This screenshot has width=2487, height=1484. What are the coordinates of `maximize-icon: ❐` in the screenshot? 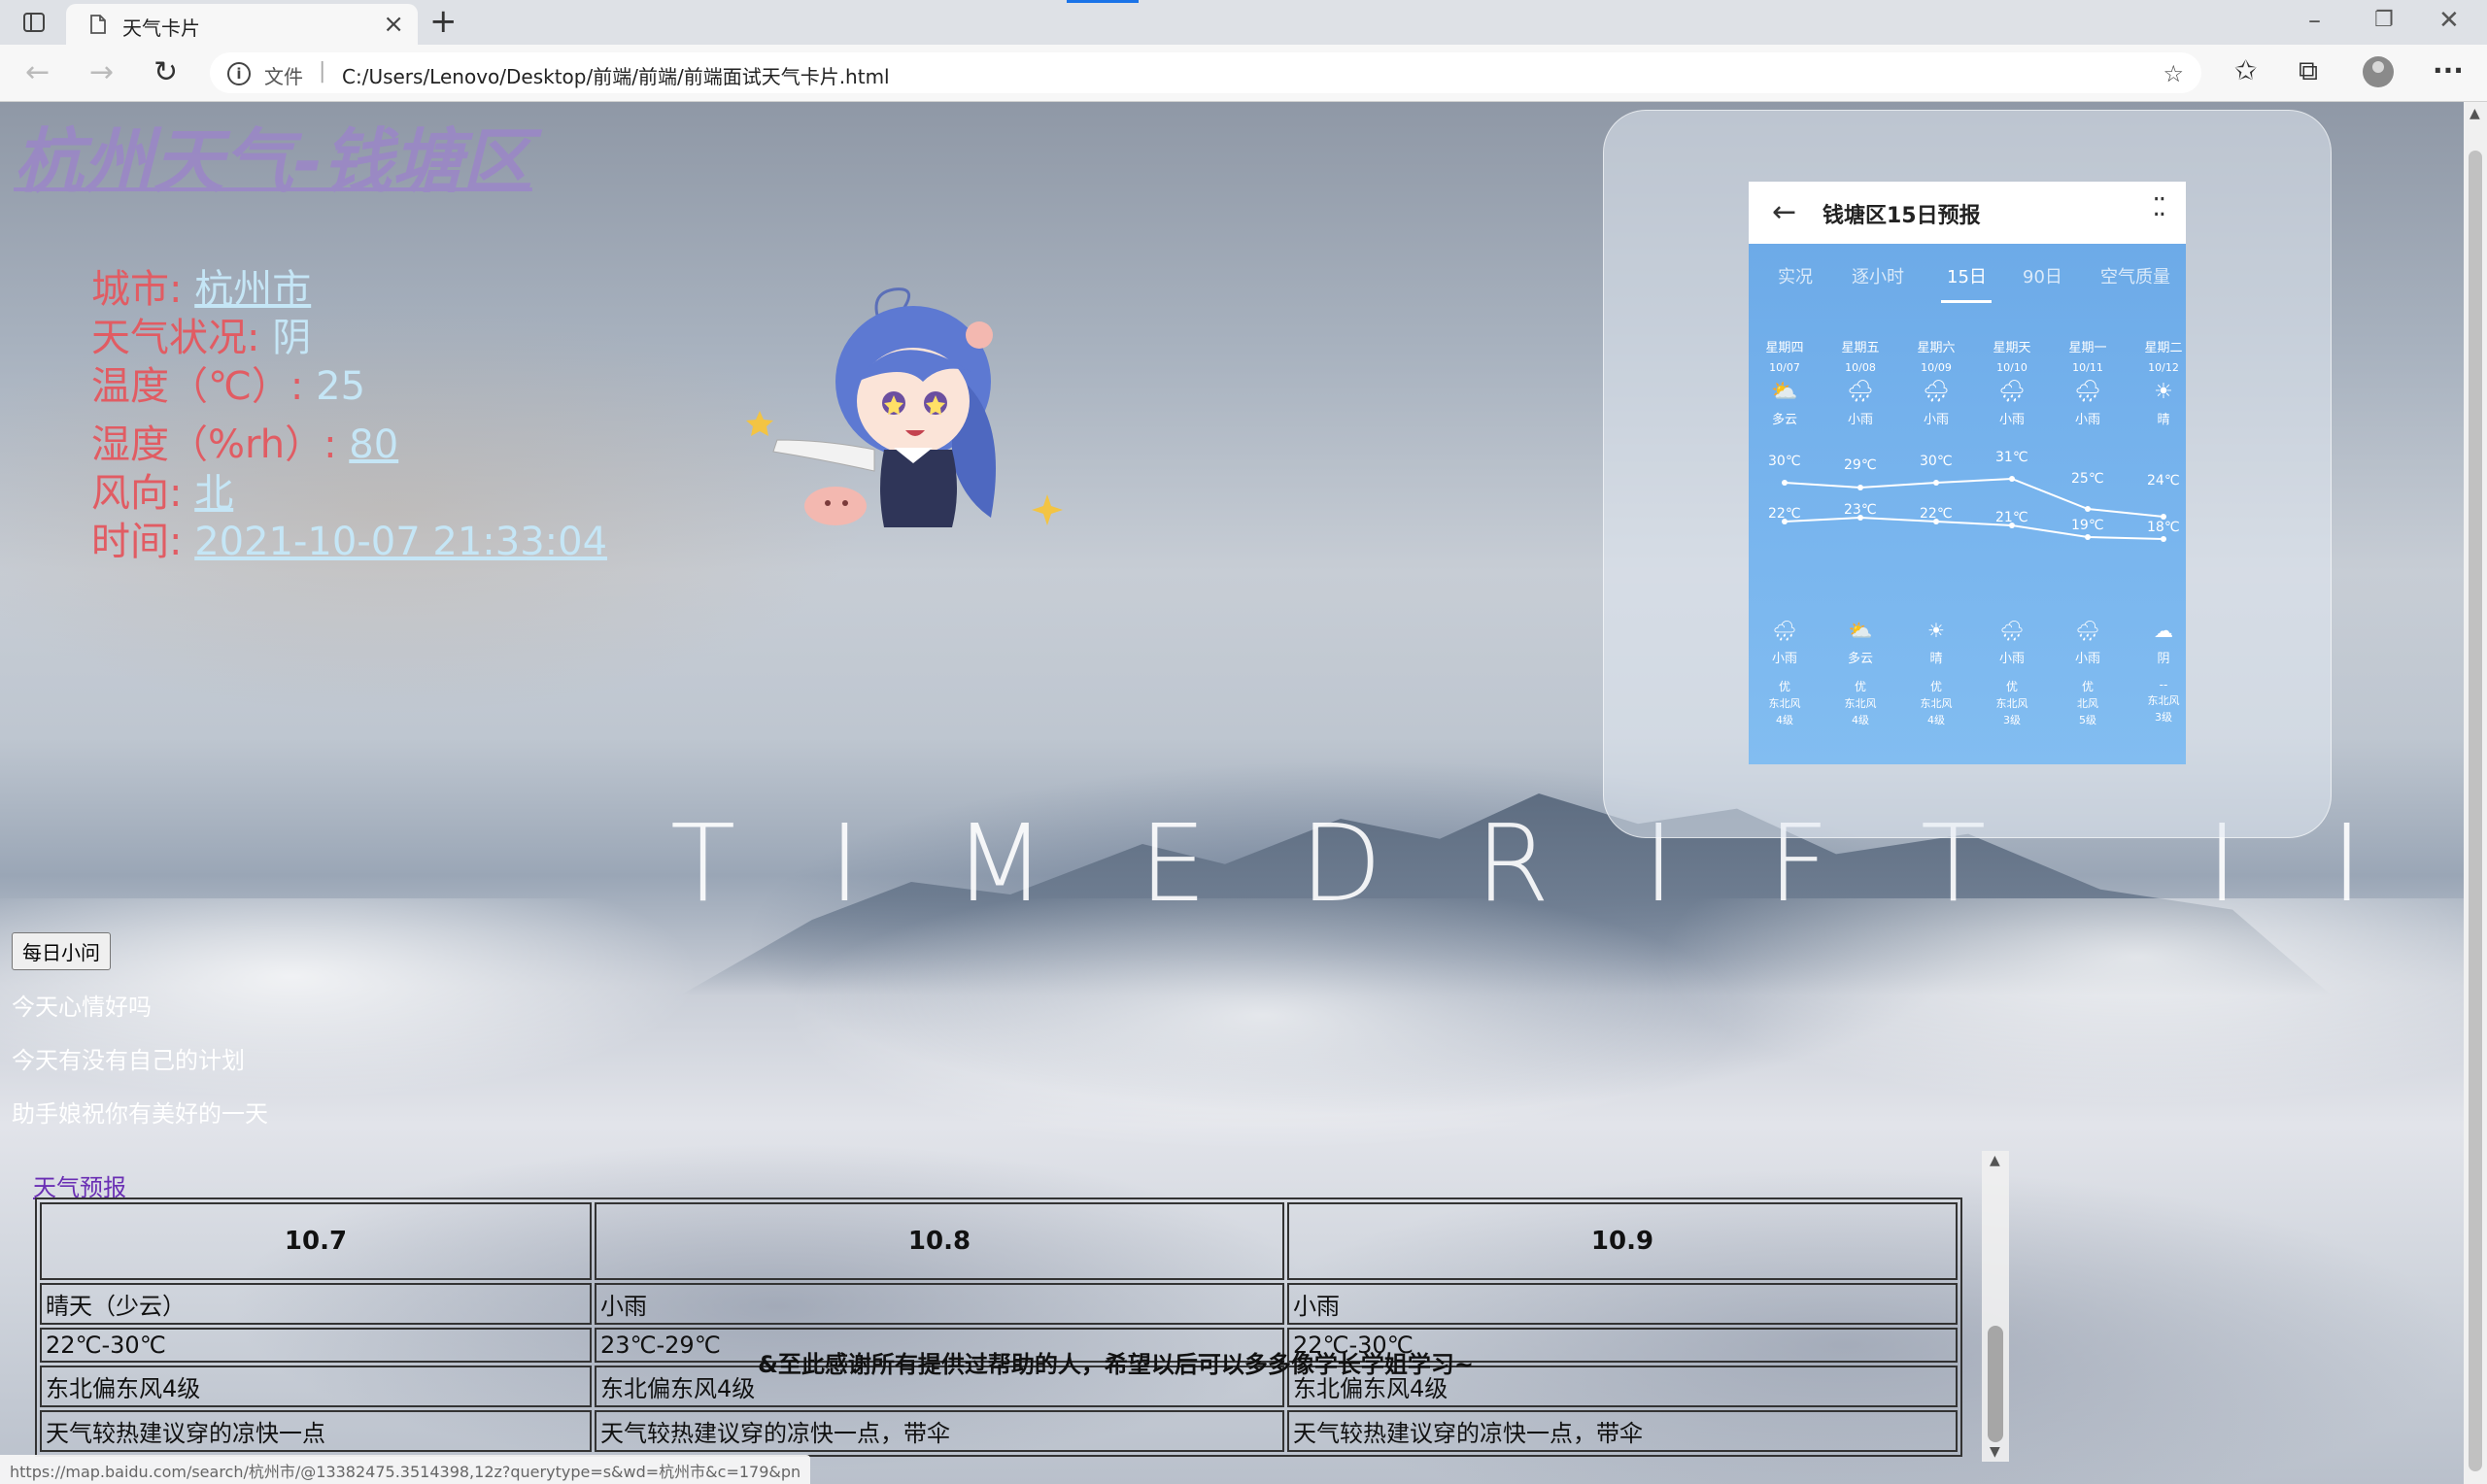 It's located at (2384, 20).